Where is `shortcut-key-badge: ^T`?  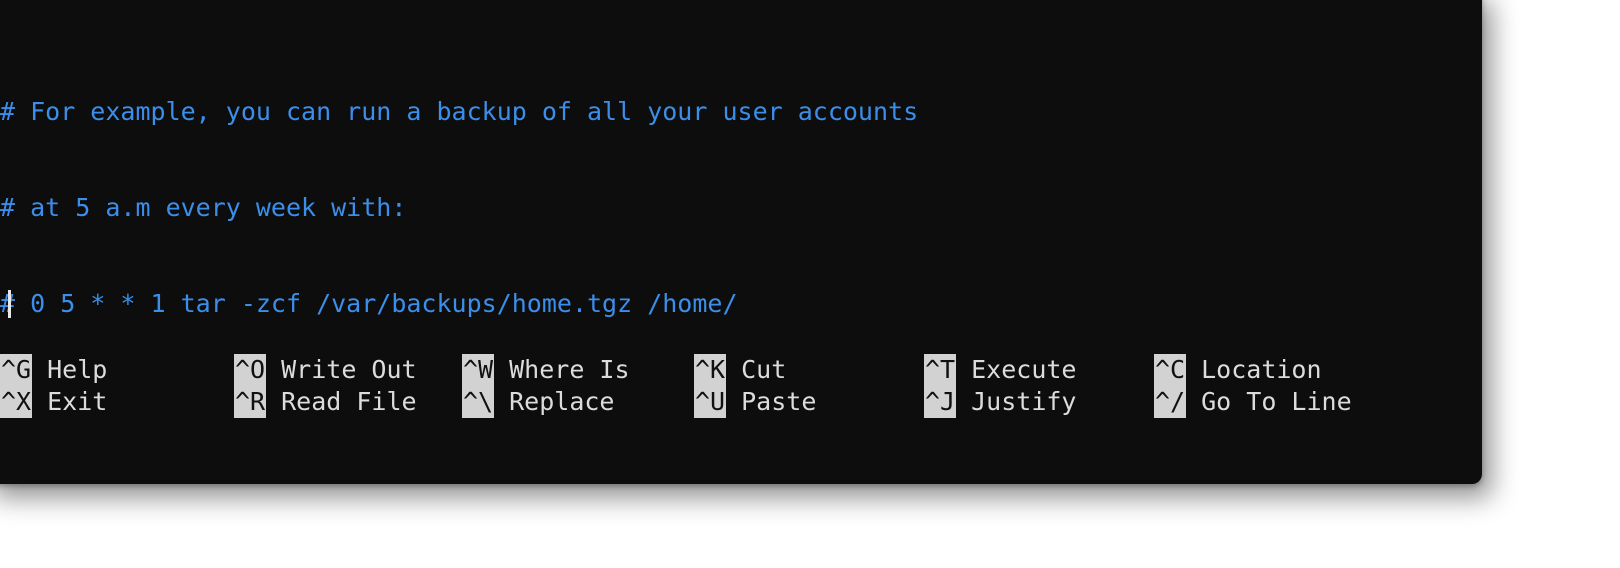 shortcut-key-badge: ^T is located at coordinates (940, 370).